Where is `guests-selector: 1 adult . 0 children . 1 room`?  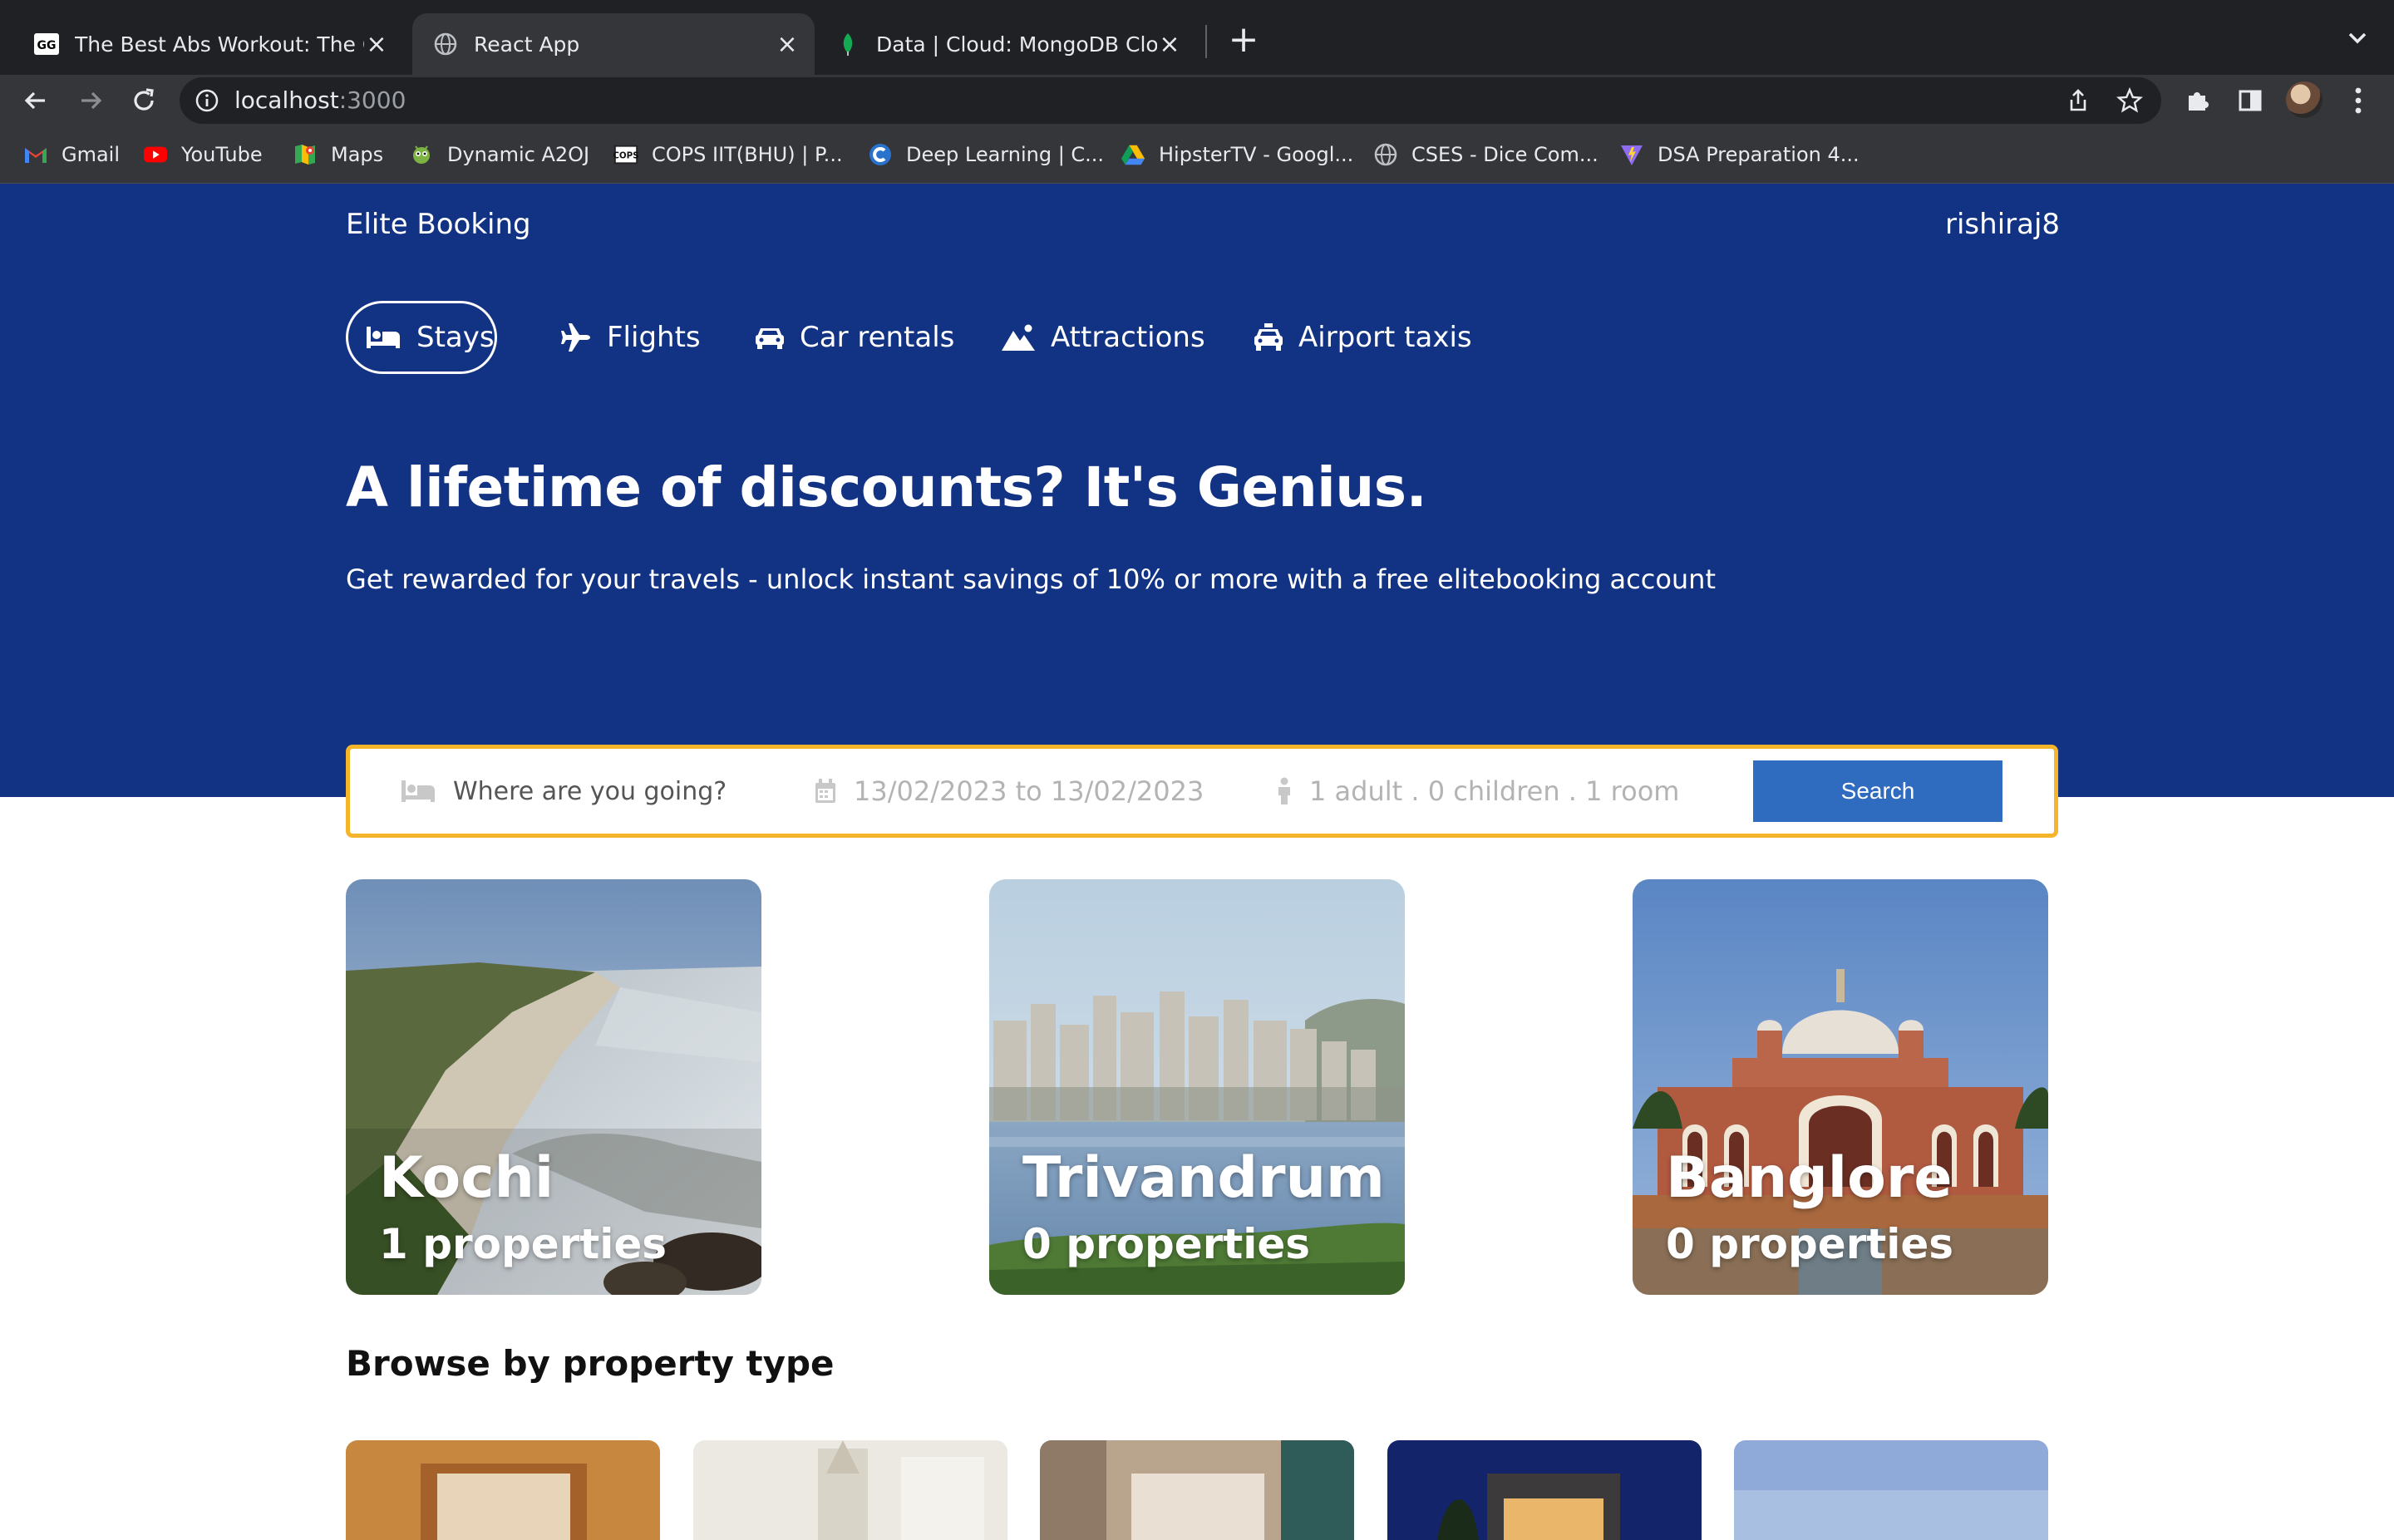
guests-selector: 1 adult . 0 children . 1 room is located at coordinates (1477, 791).